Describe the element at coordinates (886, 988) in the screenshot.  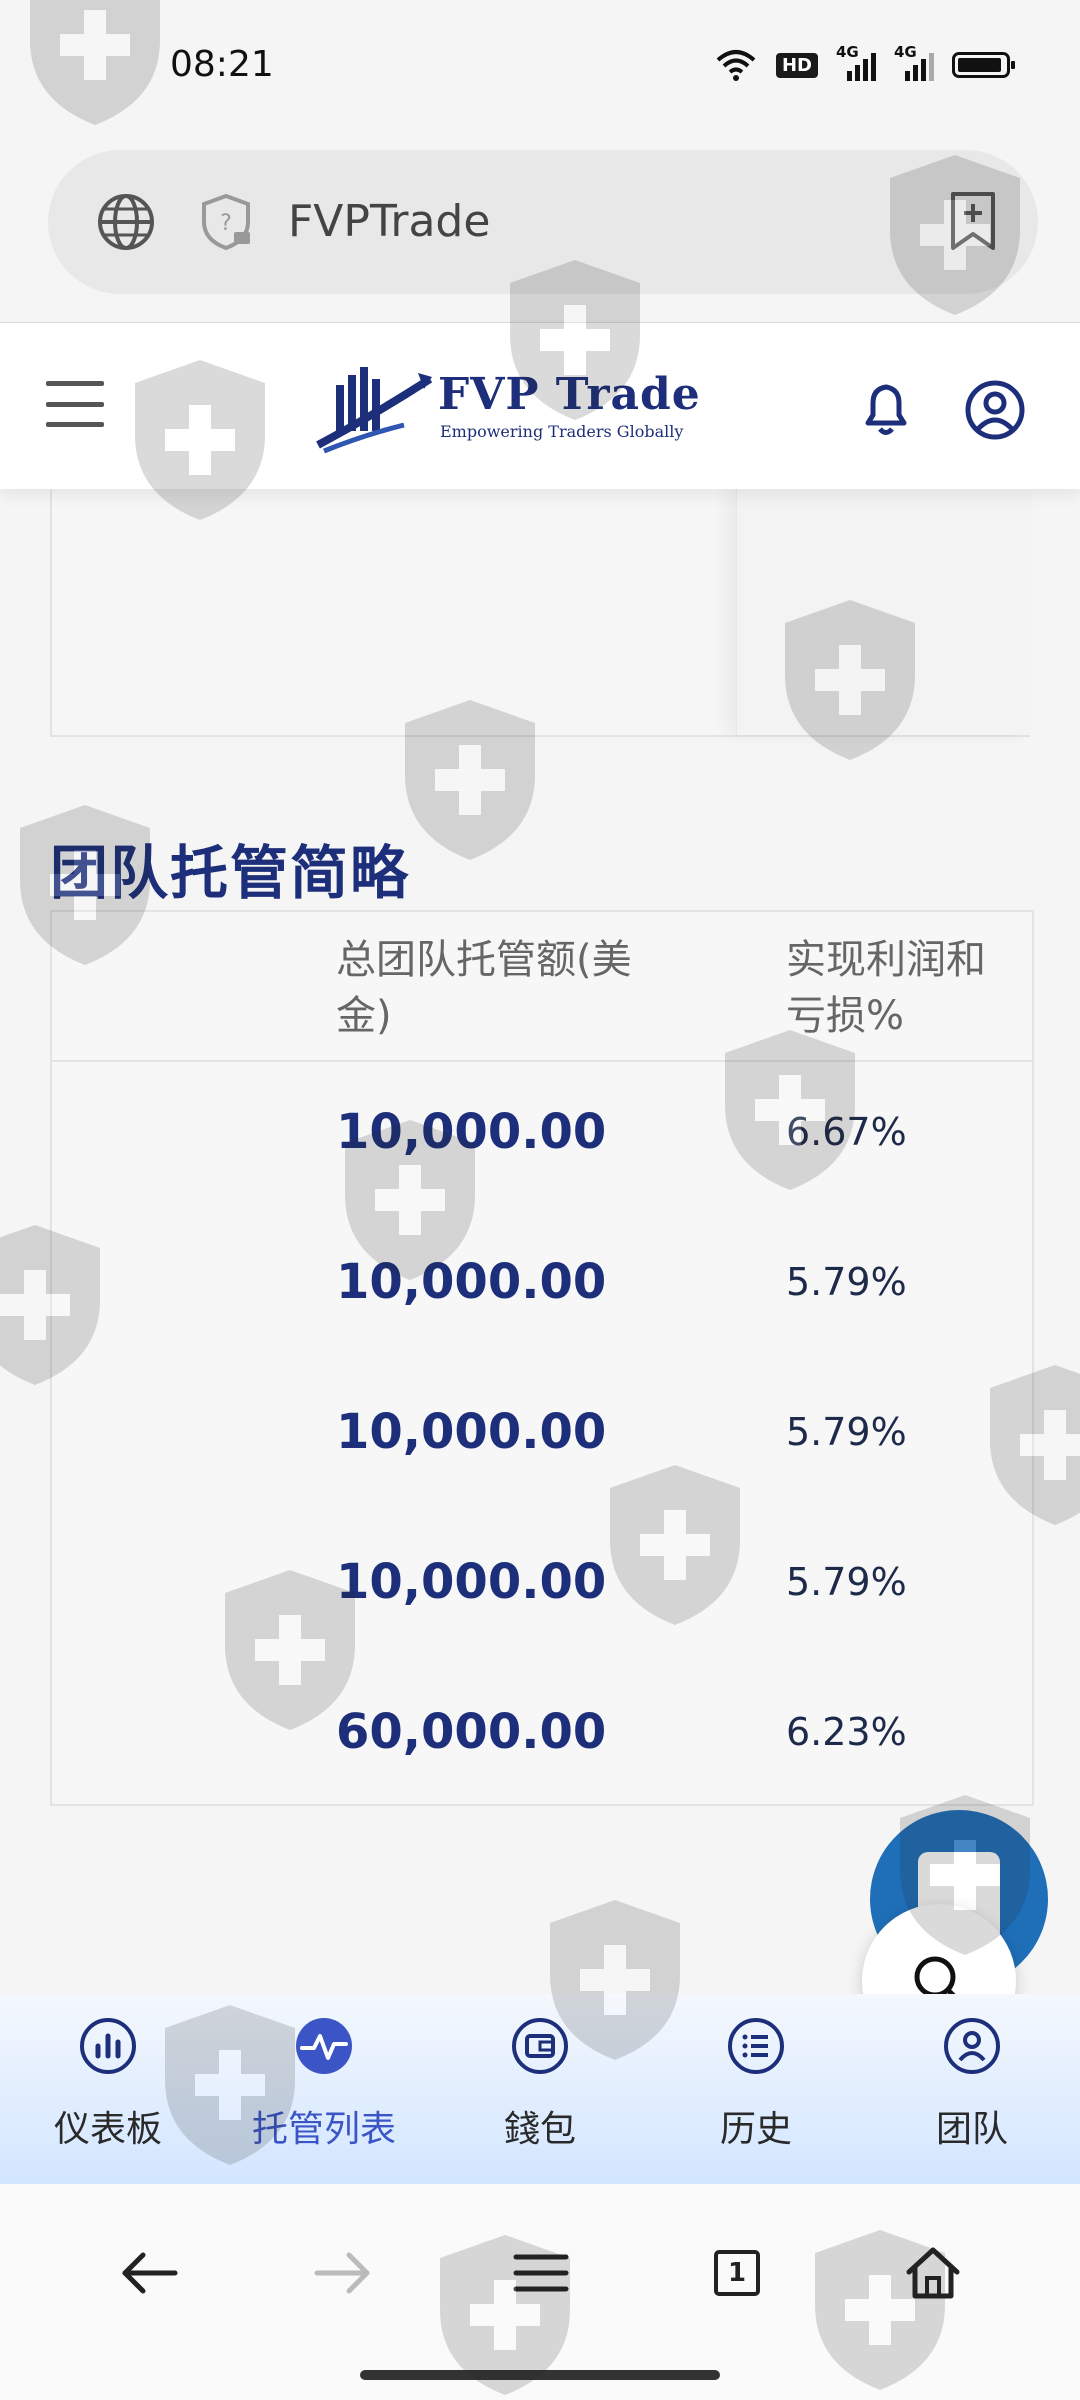
I see `column-header-pnl: 实现利润和亏损%` at that location.